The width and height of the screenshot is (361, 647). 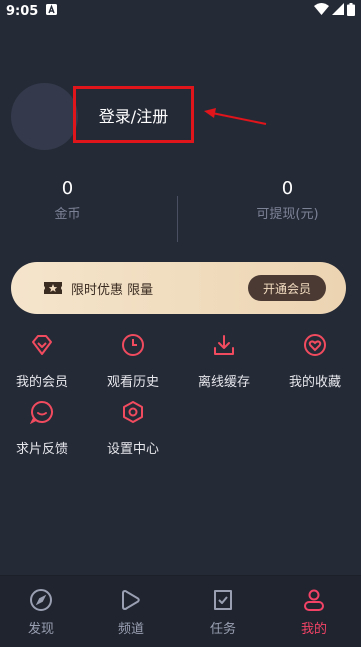 What do you see at coordinates (235, 116) in the screenshot?
I see `annotation-arrow` at bounding box center [235, 116].